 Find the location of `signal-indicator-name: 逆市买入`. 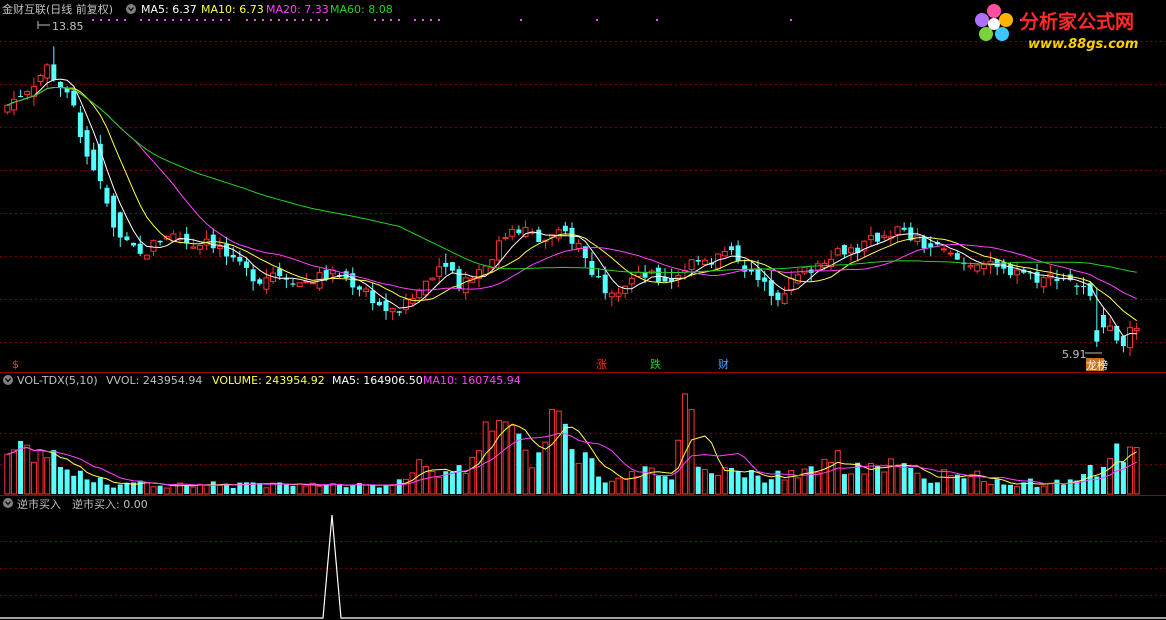

signal-indicator-name: 逆市买入 is located at coordinates (39, 504).